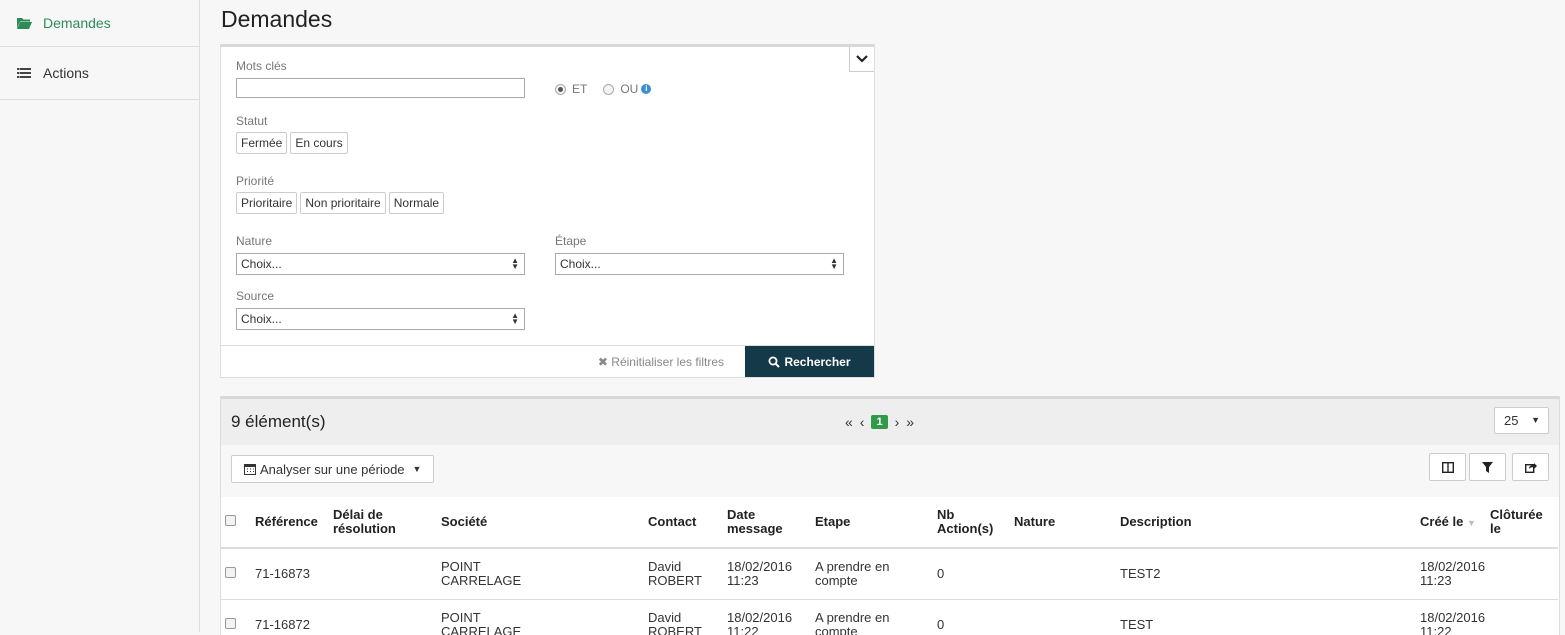  I want to click on sidebar: Demandes Actions, so click(100, 316).